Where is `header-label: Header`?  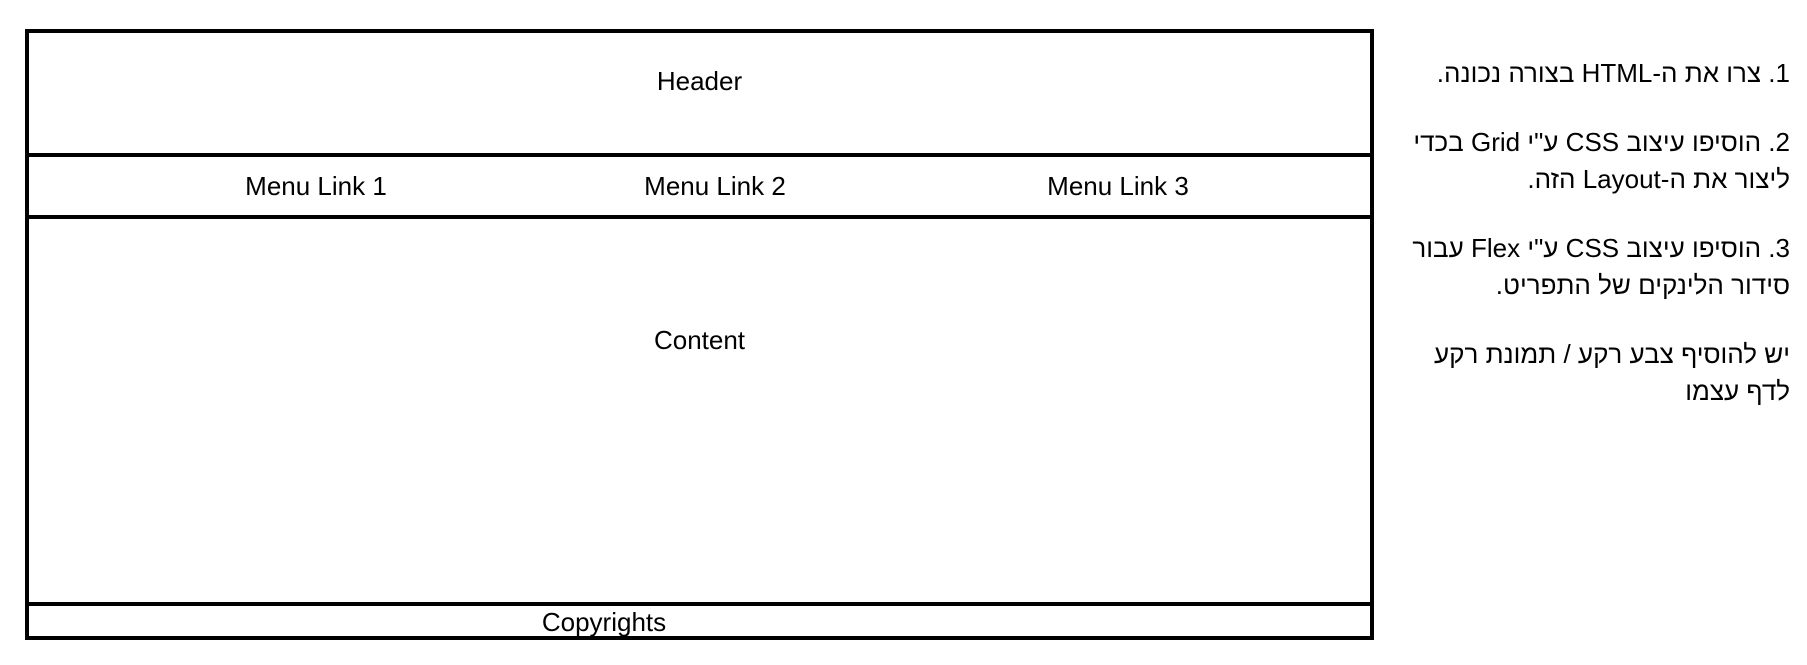 header-label: Header is located at coordinates (699, 81).